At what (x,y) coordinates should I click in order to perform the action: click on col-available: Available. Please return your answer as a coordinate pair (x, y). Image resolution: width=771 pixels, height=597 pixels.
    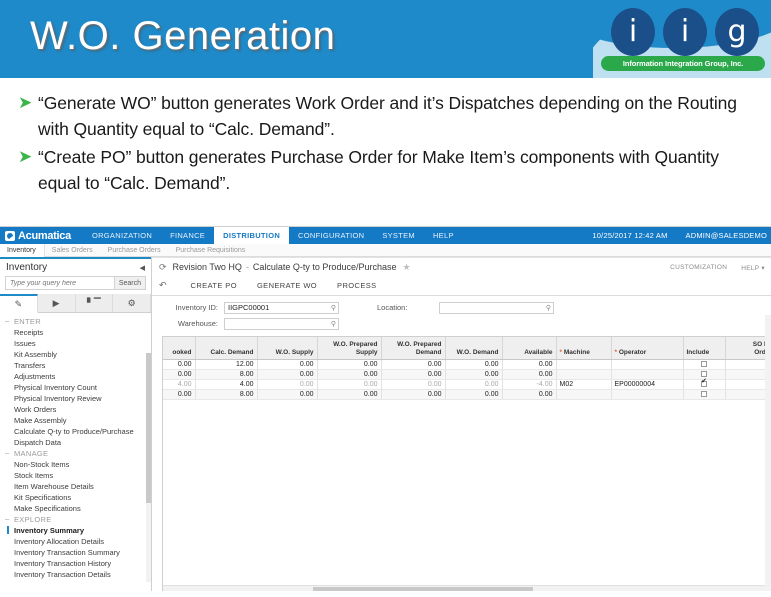
    Looking at the image, I should click on (529, 348).